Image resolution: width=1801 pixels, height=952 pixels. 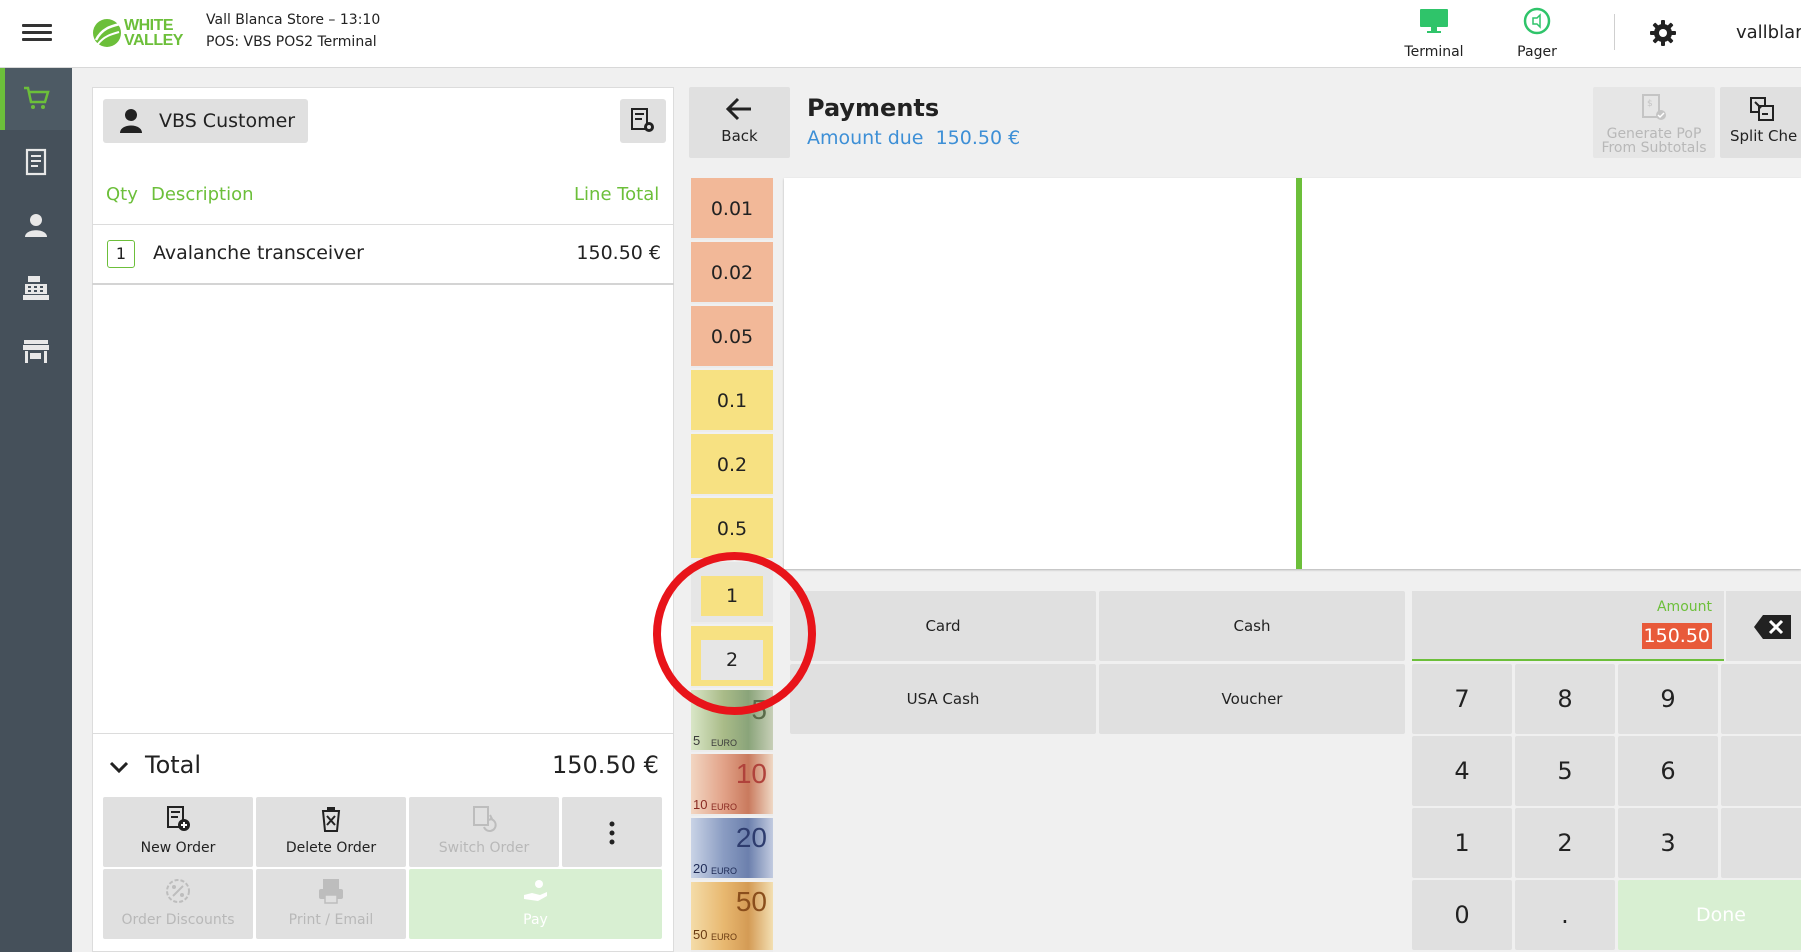 What do you see at coordinates (943, 699) in the screenshot?
I see `usa-cash-button: USA Cash` at bounding box center [943, 699].